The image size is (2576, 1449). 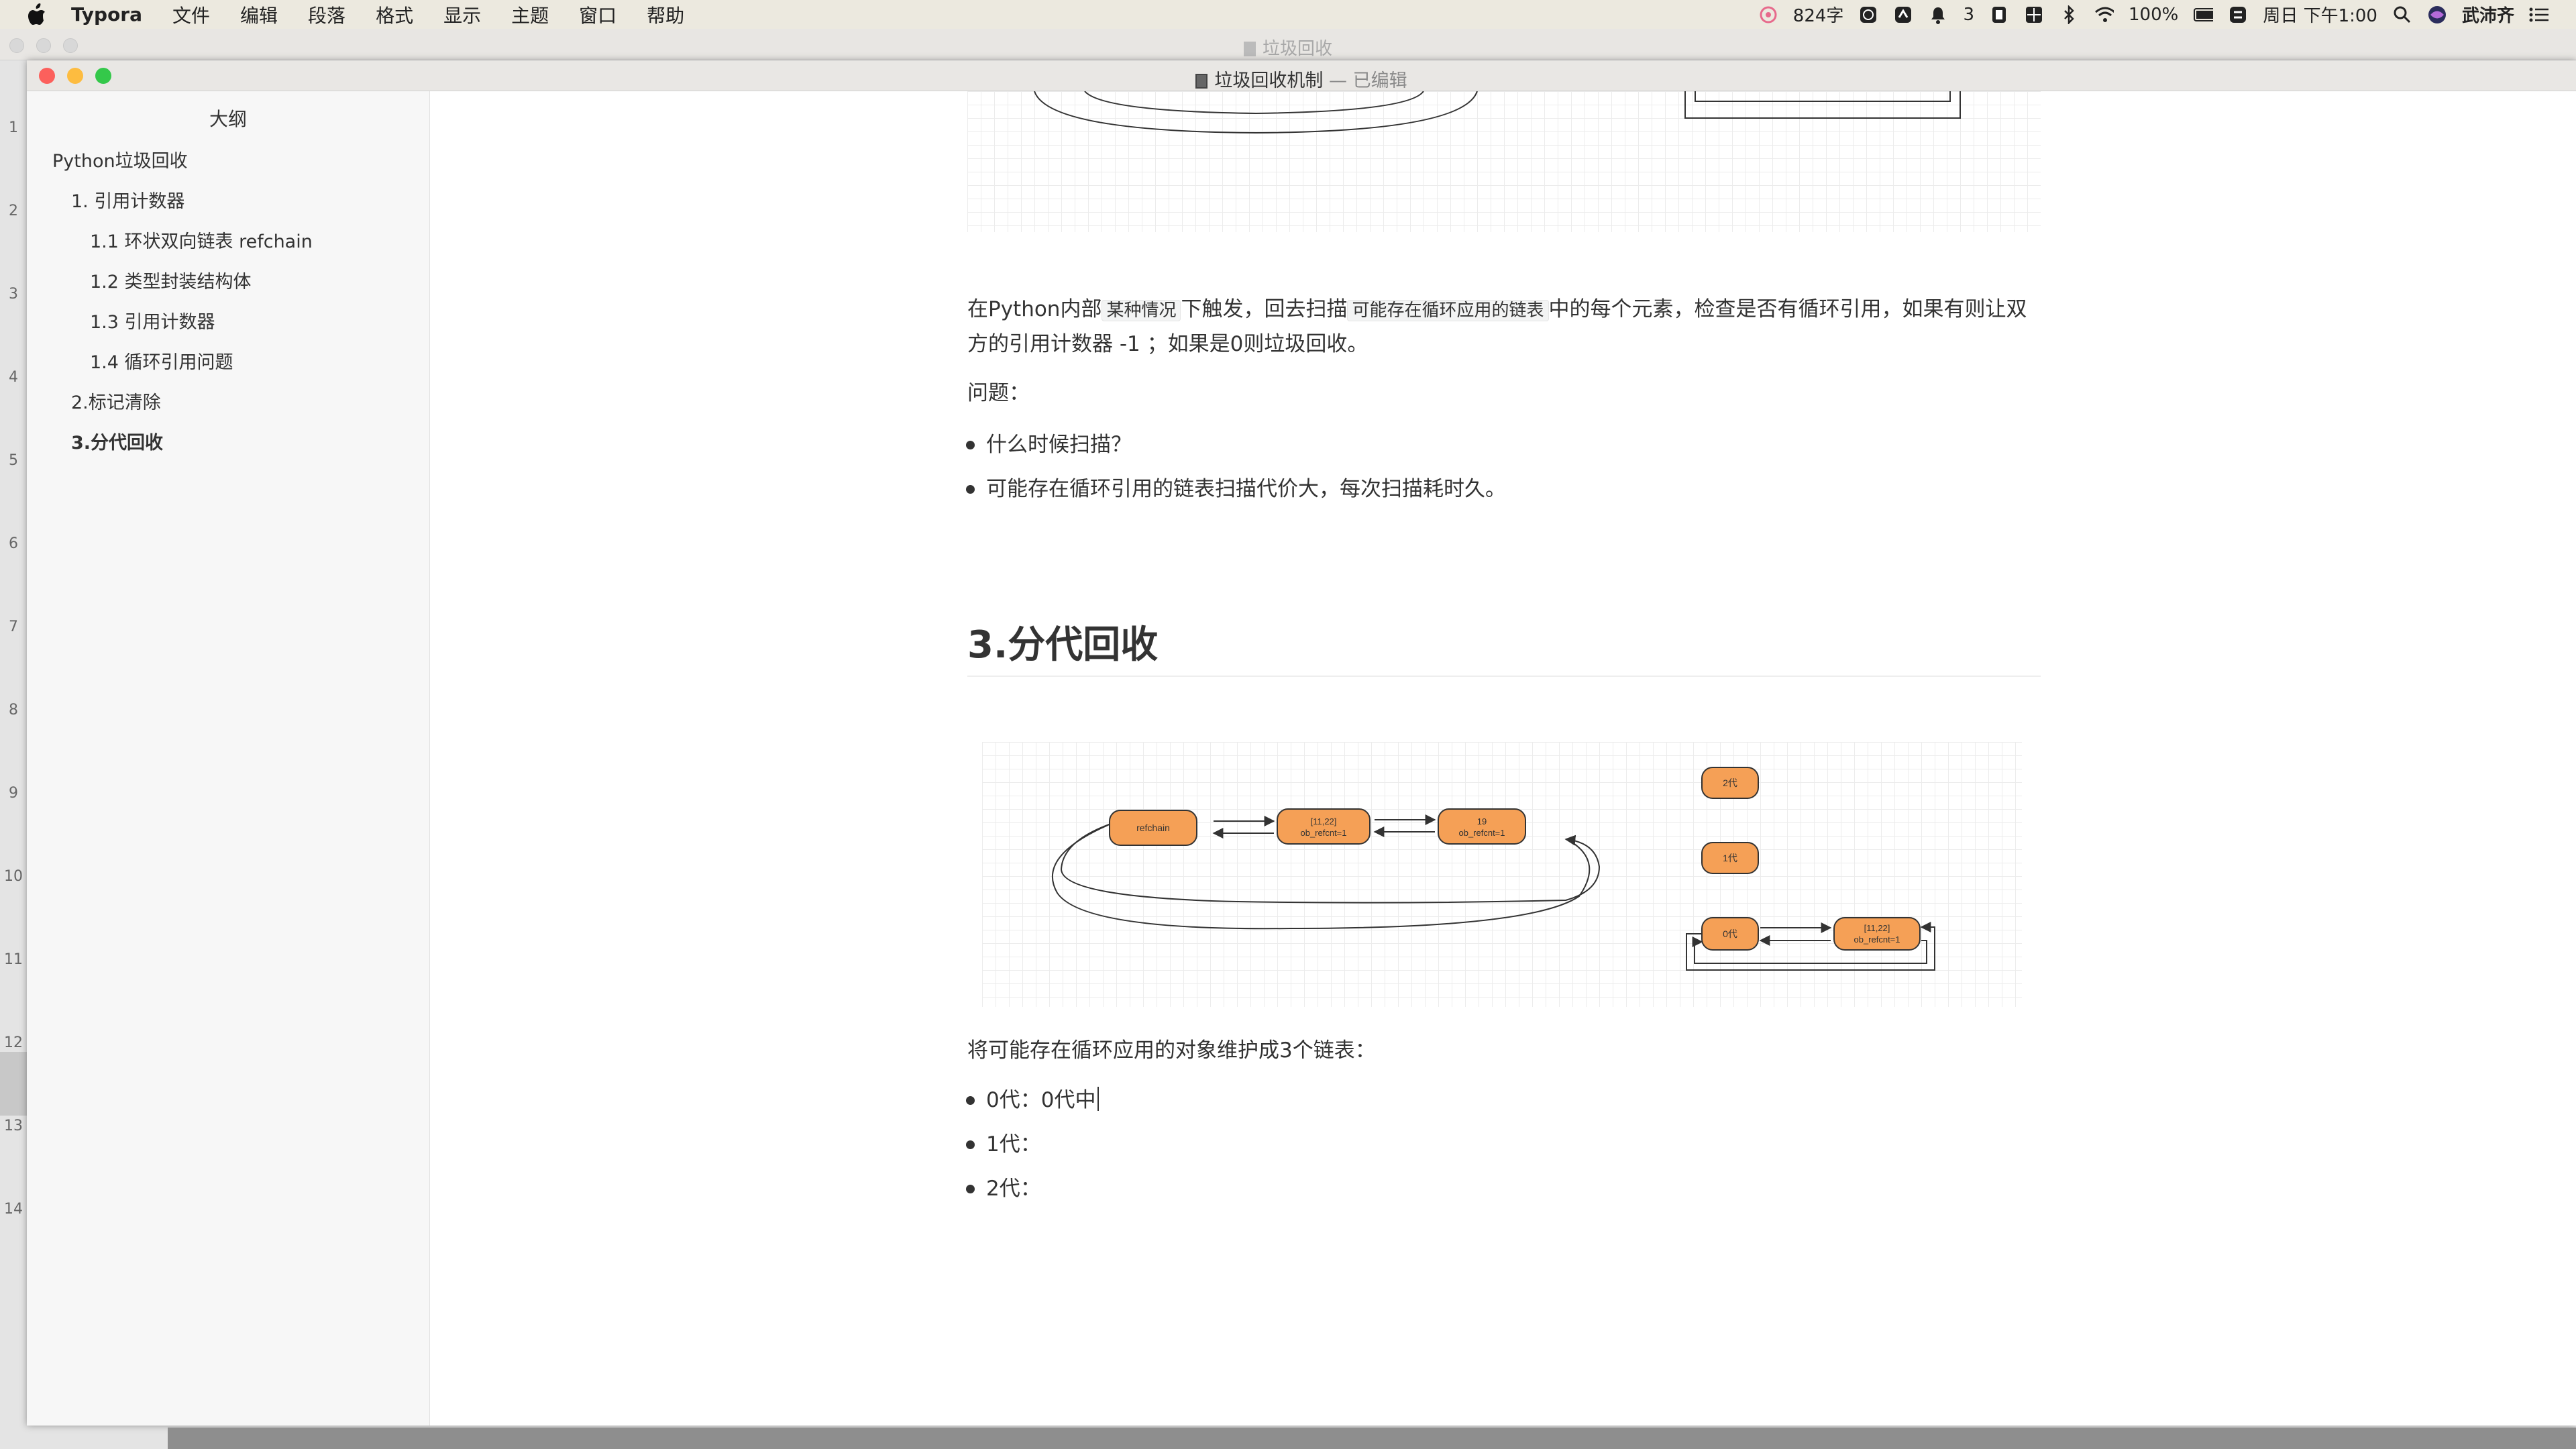 I want to click on list-item-gen-0: 0代：0代中, so click(x=1032, y=1100).